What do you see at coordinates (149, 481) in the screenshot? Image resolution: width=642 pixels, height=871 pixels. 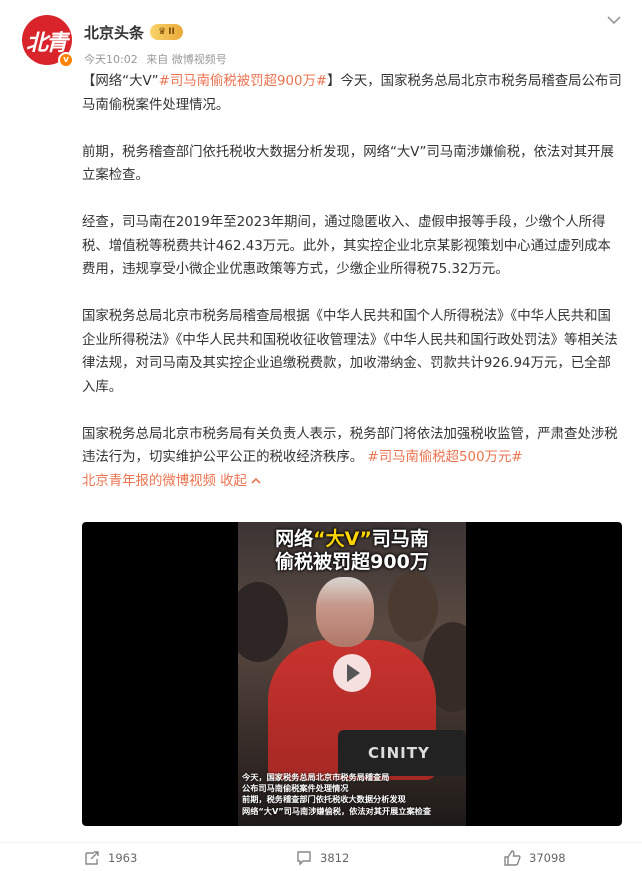 I see `video-source-link: 北京青年报的微博视频` at bounding box center [149, 481].